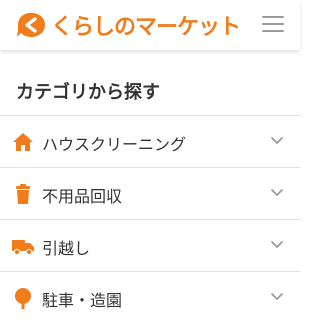 This screenshot has height=323, width=320. Describe the element at coordinates (23, 142) in the screenshot. I see `house-icon` at that location.